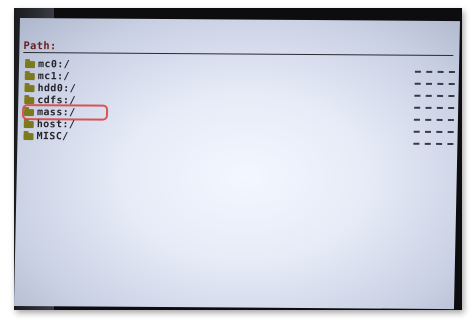  What do you see at coordinates (54, 76) in the screenshot?
I see `entry-name: mc1:/` at bounding box center [54, 76].